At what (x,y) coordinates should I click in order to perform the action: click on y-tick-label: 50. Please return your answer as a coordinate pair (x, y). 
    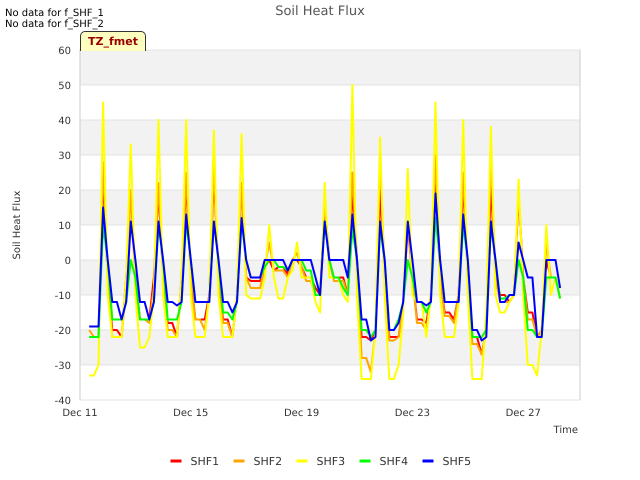
    Looking at the image, I should click on (64, 86).